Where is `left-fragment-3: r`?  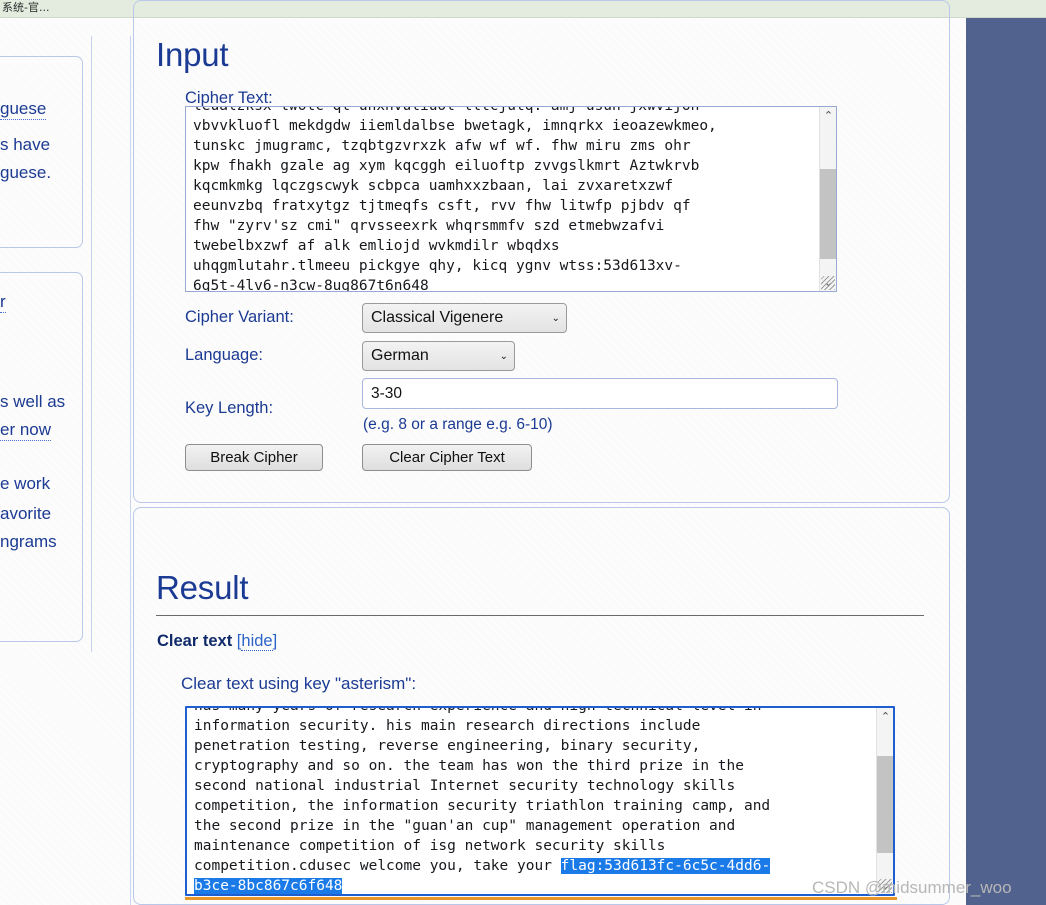
left-fragment-3: r is located at coordinates (3, 302).